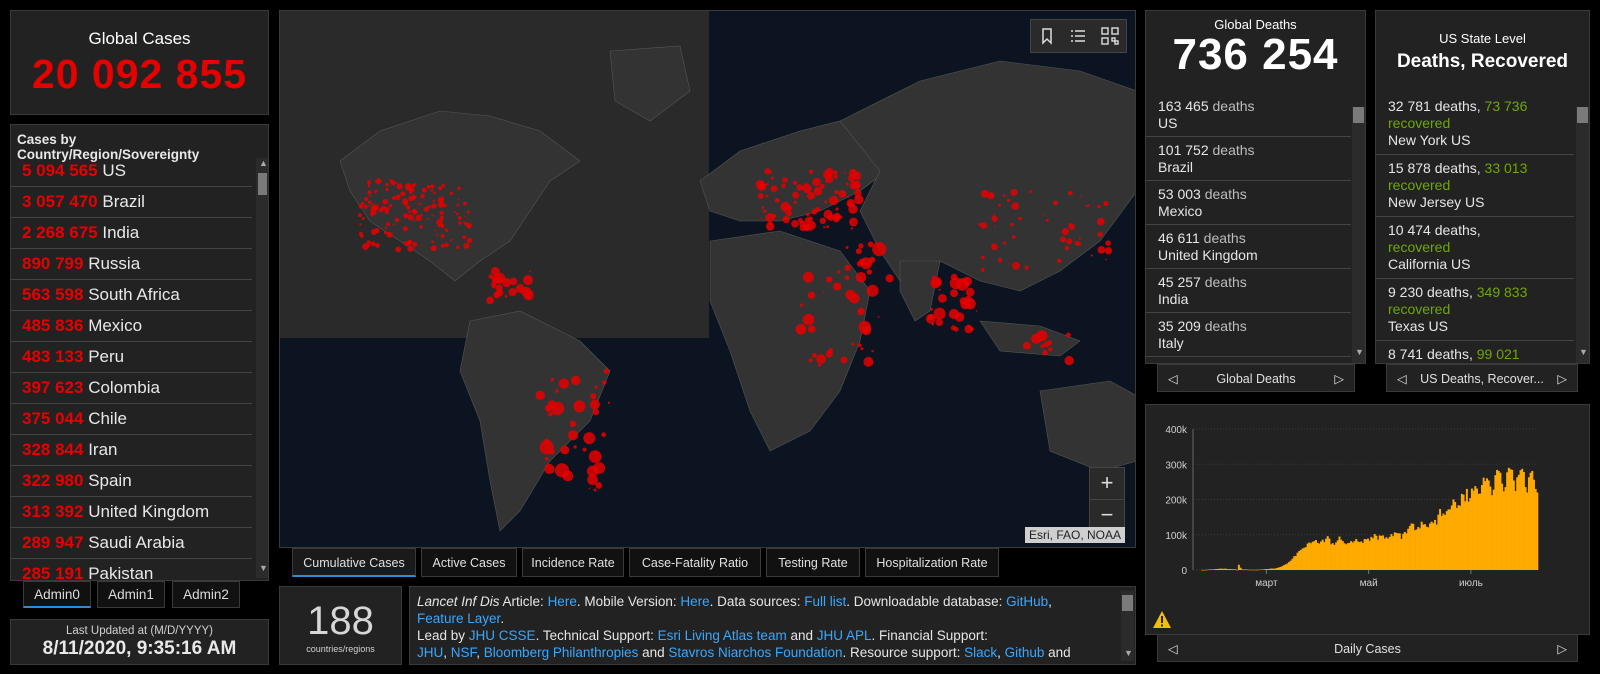  Describe the element at coordinates (1255, 379) in the screenshot. I see `global-deaths-nav-label: Global Deaths` at that location.